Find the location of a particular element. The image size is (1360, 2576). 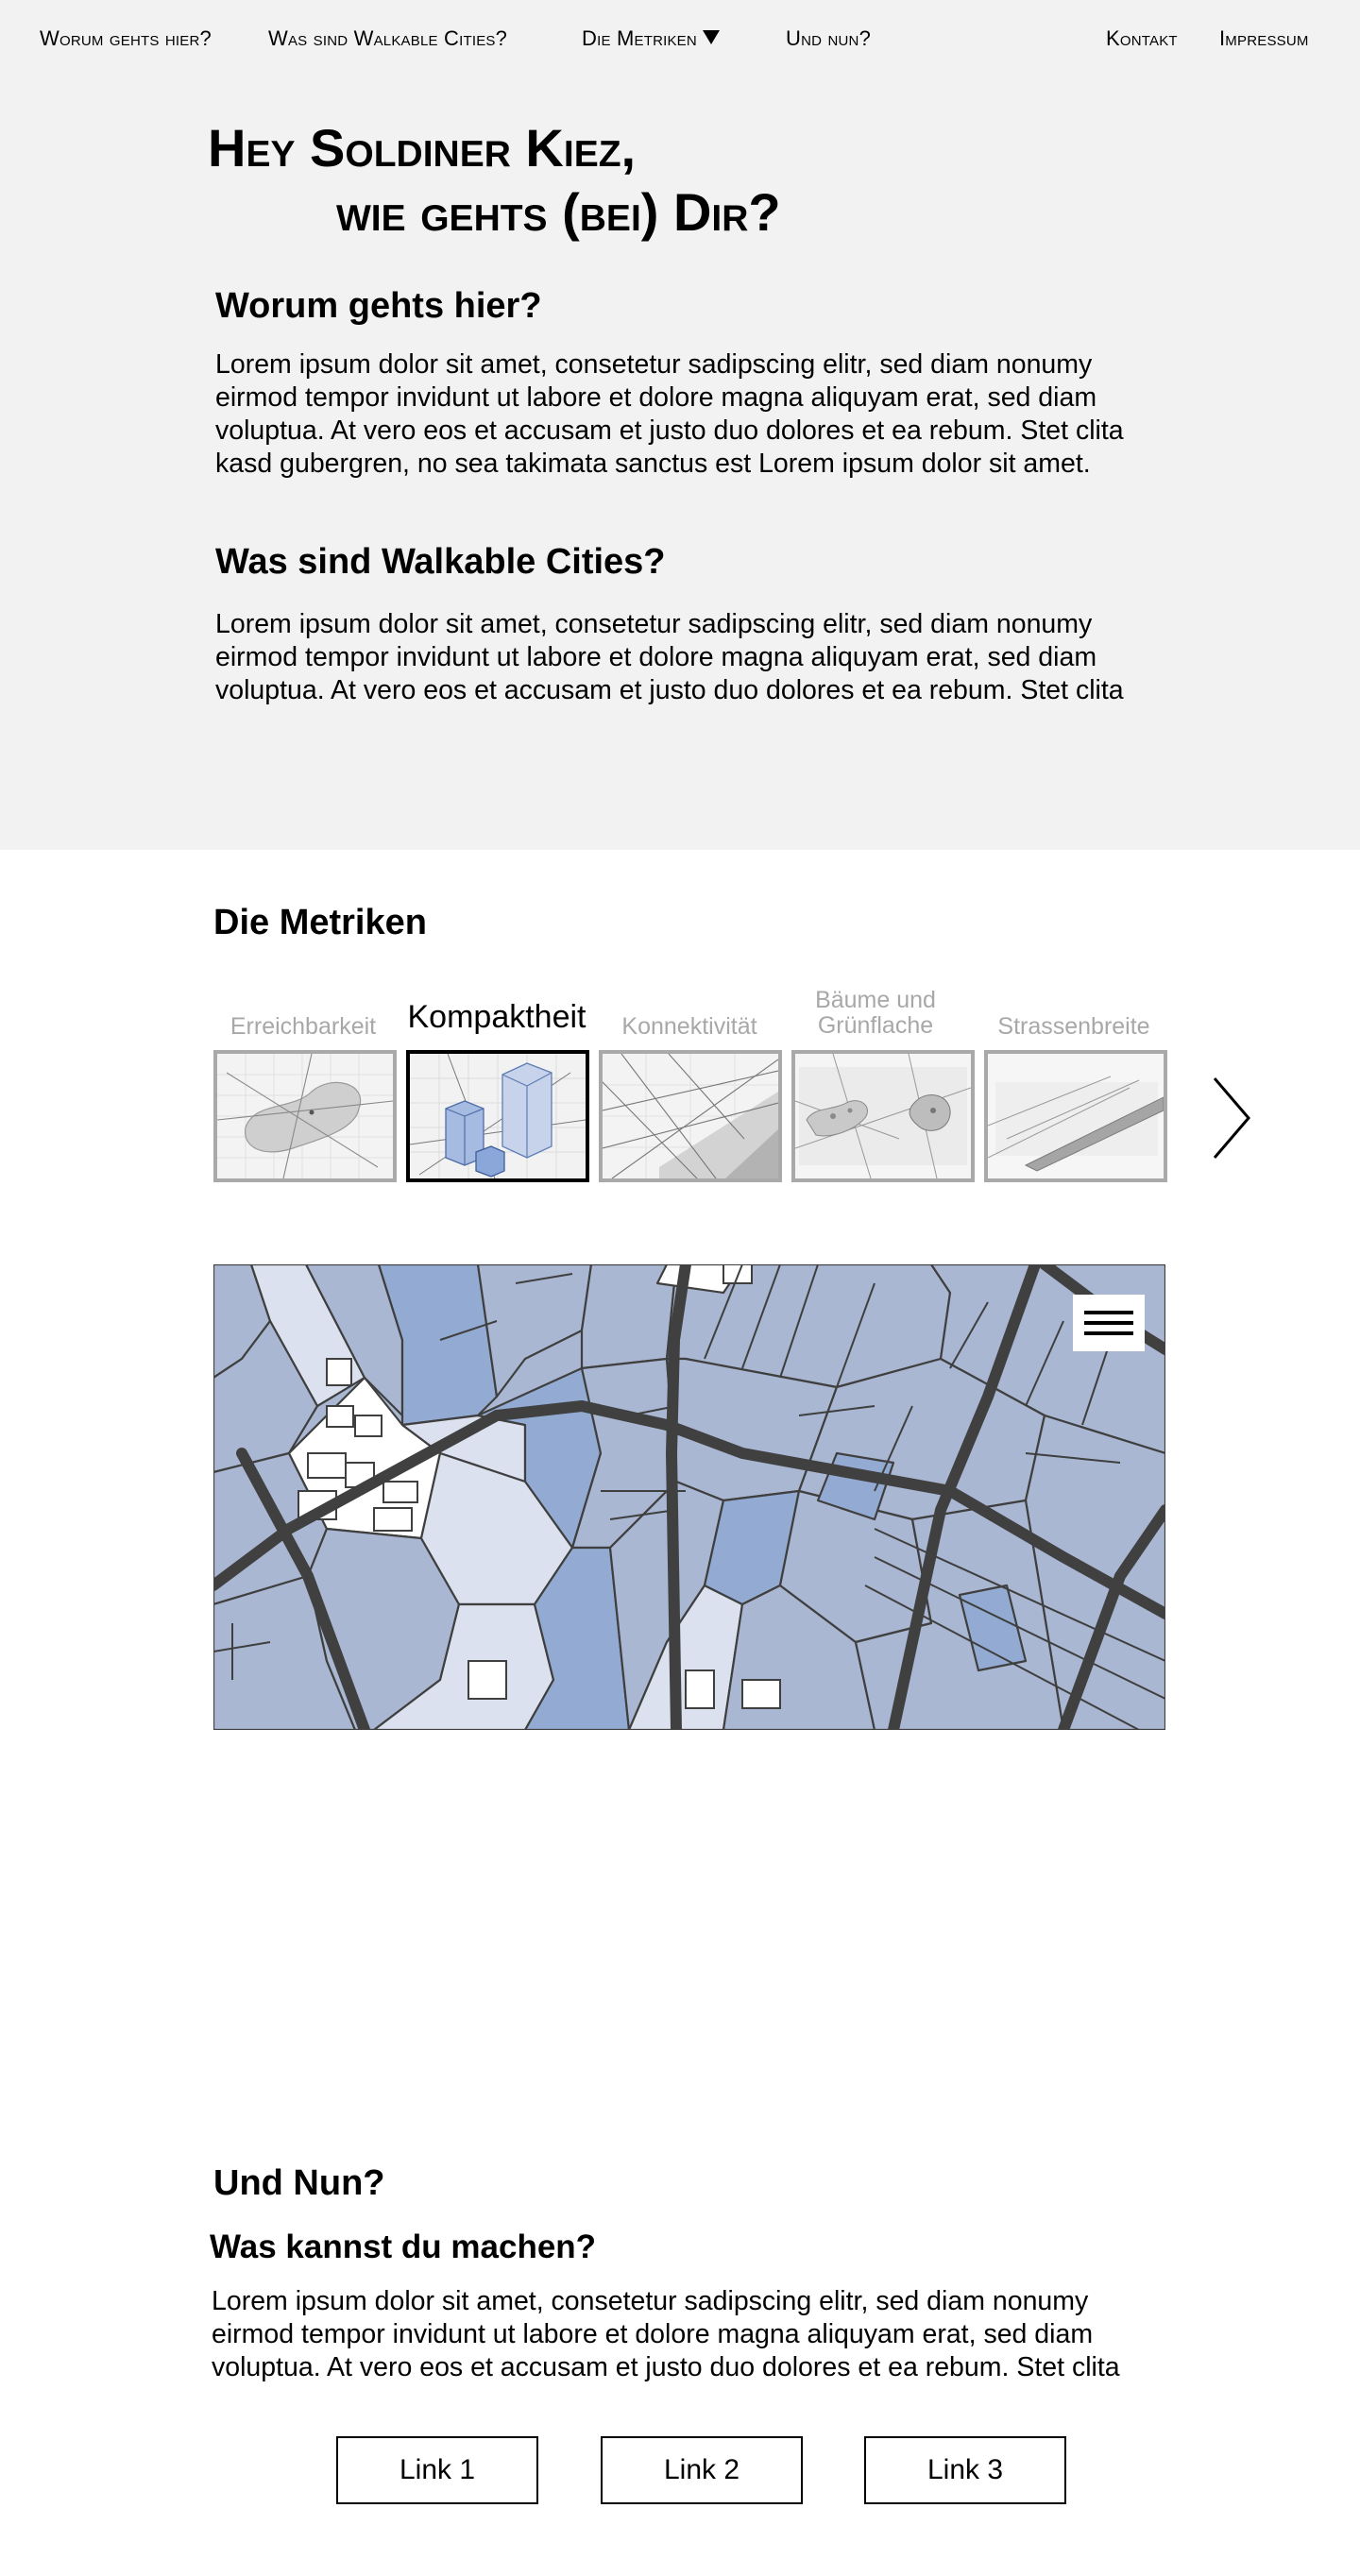

baeume-illustration is located at coordinates (883, 1116).